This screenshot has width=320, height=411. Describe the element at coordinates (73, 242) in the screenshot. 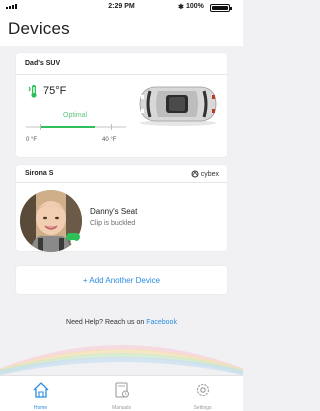

I see `buckle-icon` at that location.